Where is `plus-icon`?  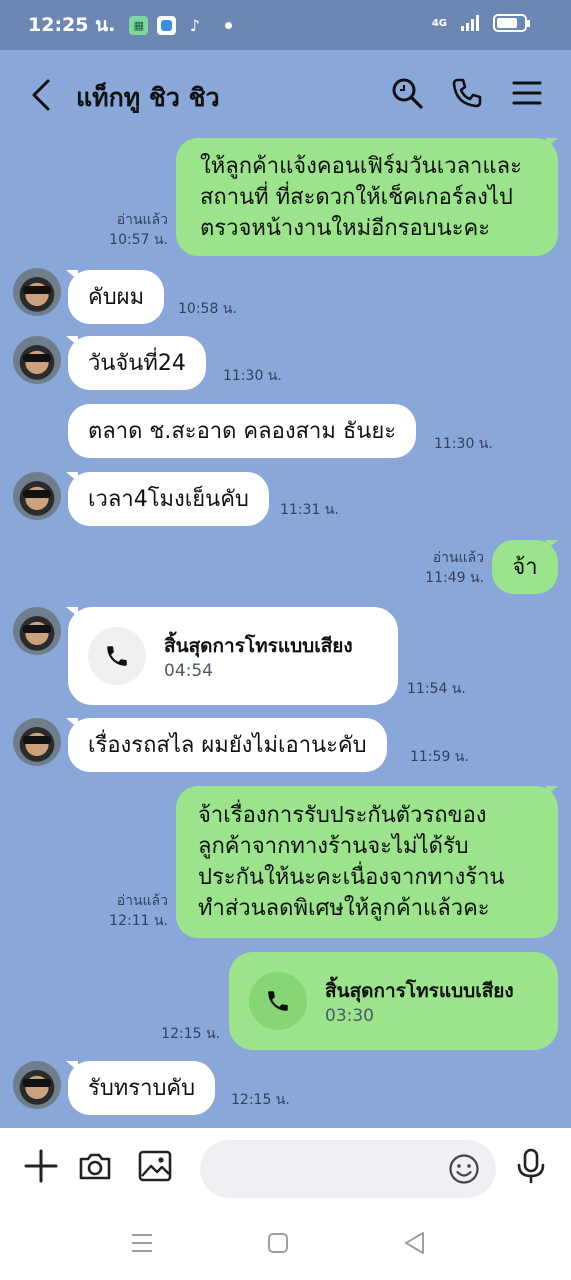 plus-icon is located at coordinates (41, 1166).